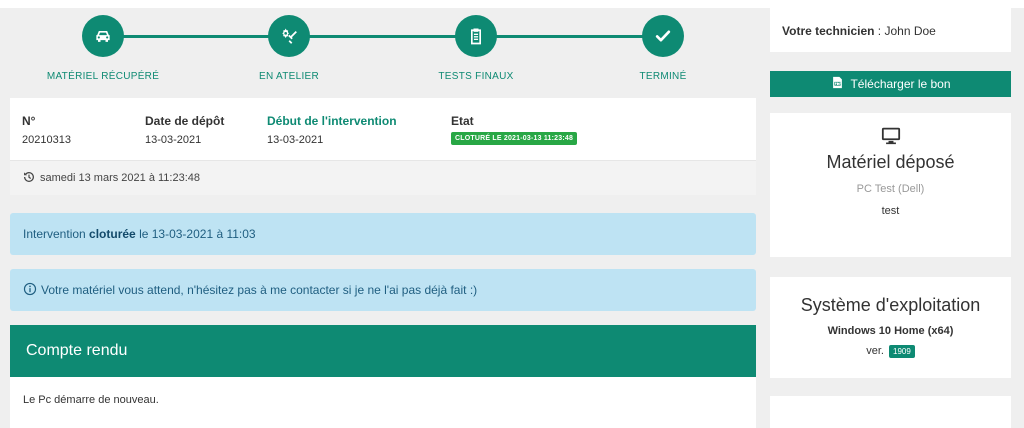 The height and width of the screenshot is (428, 1024). Describe the element at coordinates (332, 121) in the screenshot. I see `debut-label: Début de l'intervention` at that location.